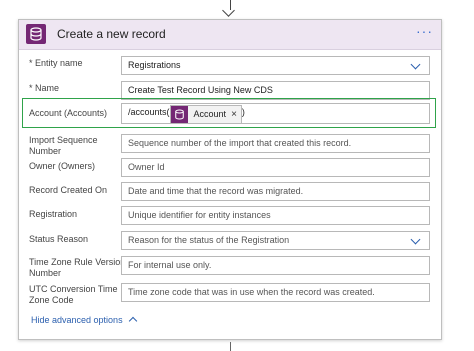 The image size is (474, 351). What do you see at coordinates (111, 34) in the screenshot?
I see `card-title: Create a new record` at bounding box center [111, 34].